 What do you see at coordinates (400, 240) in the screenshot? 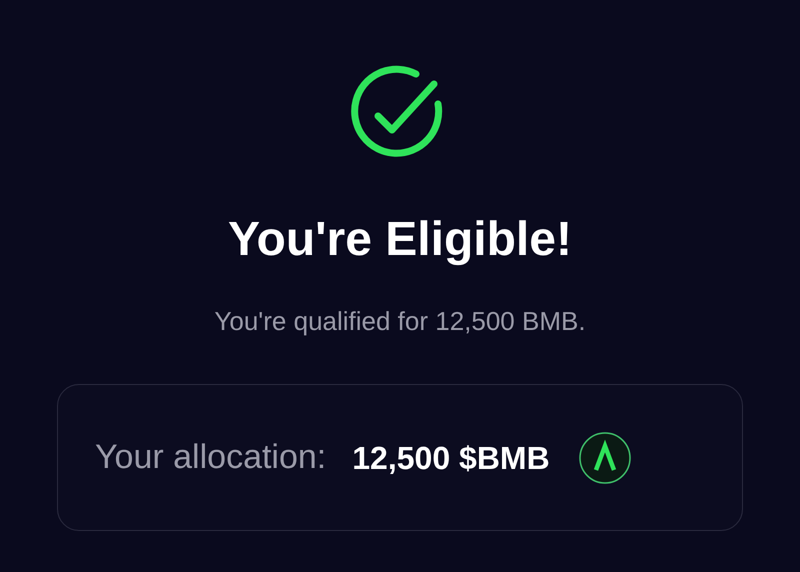
I see `heading: You're Eligible!` at bounding box center [400, 240].